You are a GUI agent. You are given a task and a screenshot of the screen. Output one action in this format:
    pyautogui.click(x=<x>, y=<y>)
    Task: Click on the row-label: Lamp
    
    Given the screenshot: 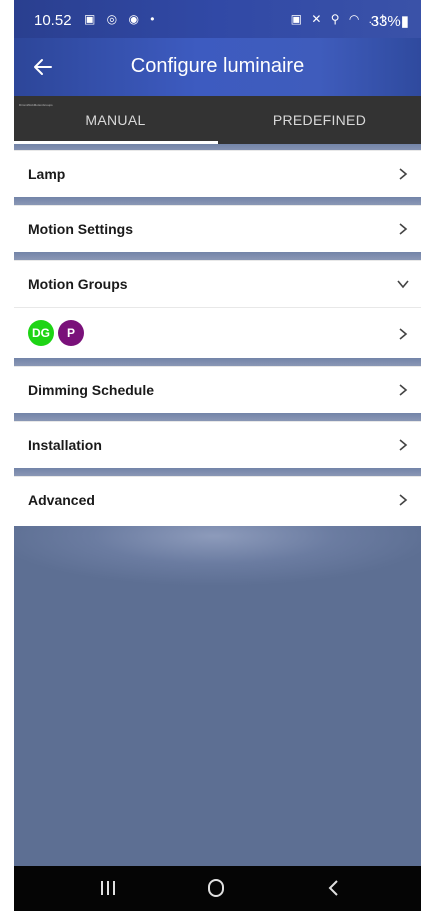 What is the action you would take?
    pyautogui.click(x=47, y=174)
    